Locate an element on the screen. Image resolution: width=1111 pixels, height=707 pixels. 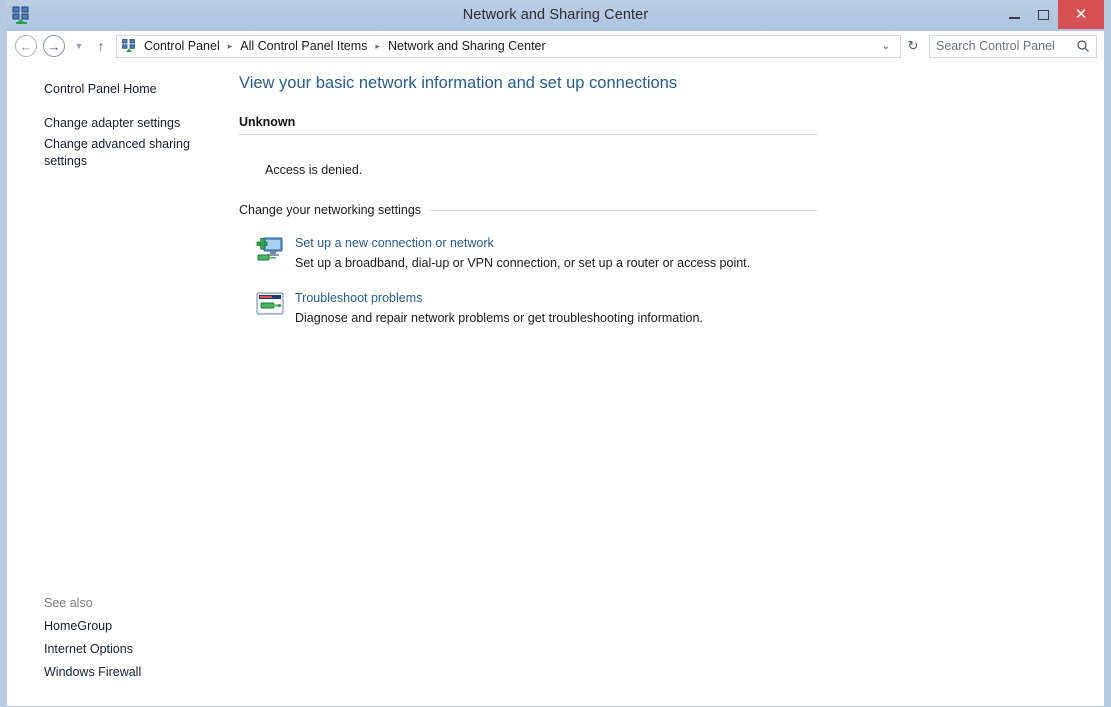
forward-arrow-icon: → is located at coordinates (54, 46).